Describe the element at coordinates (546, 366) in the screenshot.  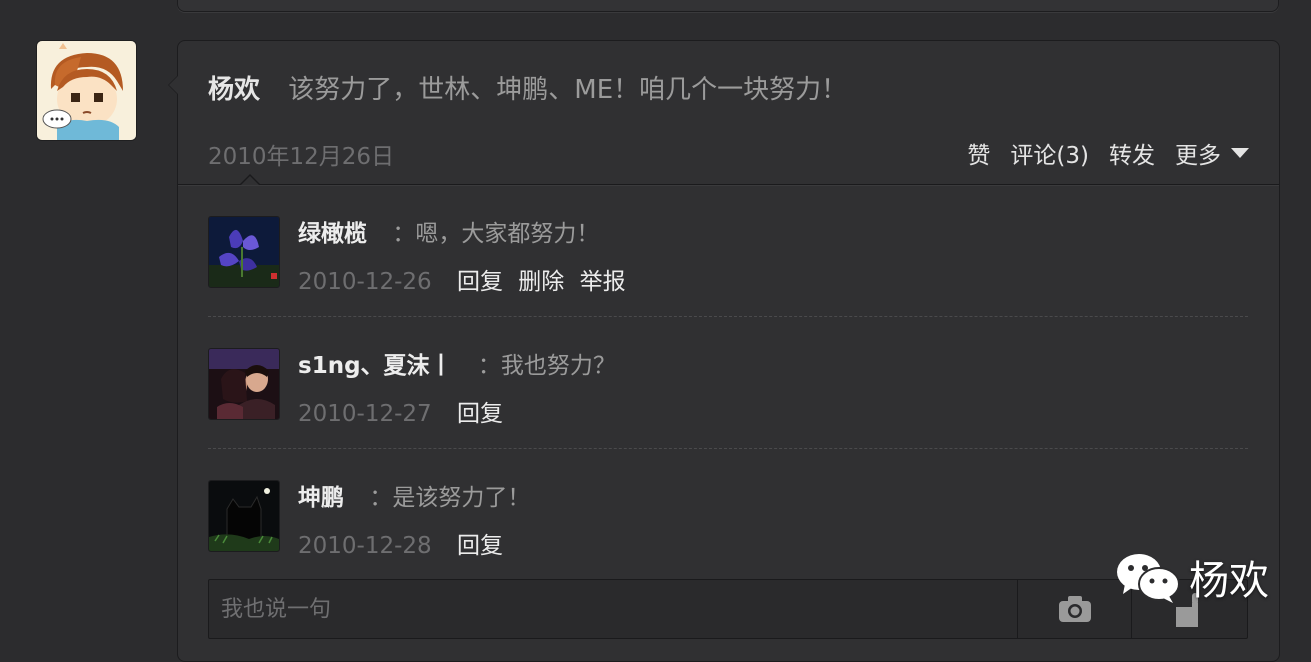
I see `comment-text: ：我也努力？` at that location.